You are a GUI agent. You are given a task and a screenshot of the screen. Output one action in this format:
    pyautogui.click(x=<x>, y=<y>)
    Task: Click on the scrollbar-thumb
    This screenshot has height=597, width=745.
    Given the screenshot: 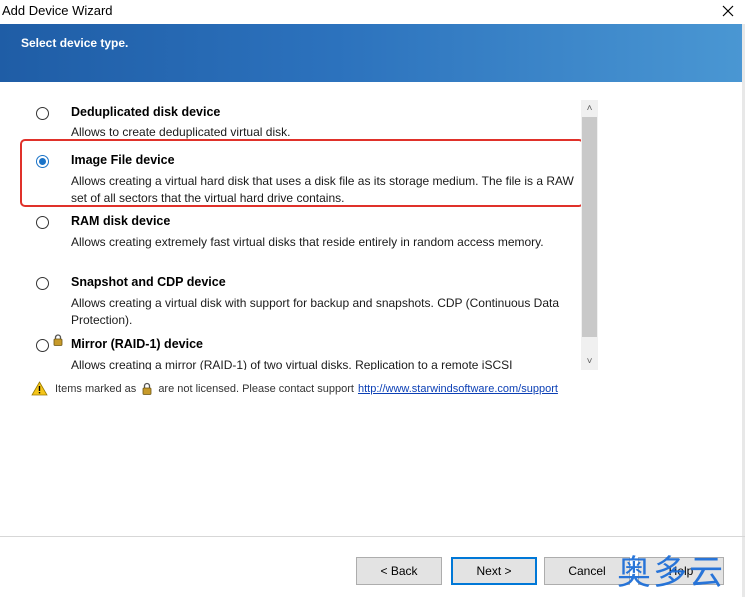 What is the action you would take?
    pyautogui.click(x=589, y=227)
    